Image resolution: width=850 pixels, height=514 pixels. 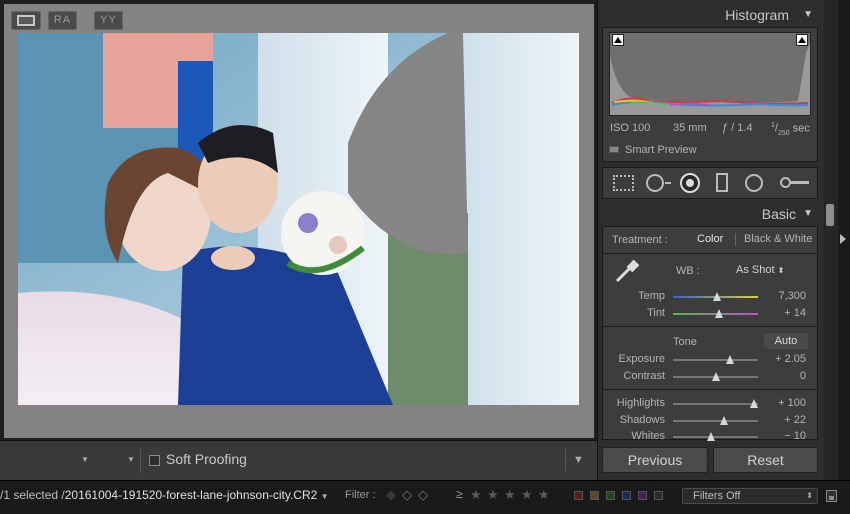 What do you see at coordinates (778, 239) in the screenshot?
I see `treatment-bw-option: Black & White` at bounding box center [778, 239].